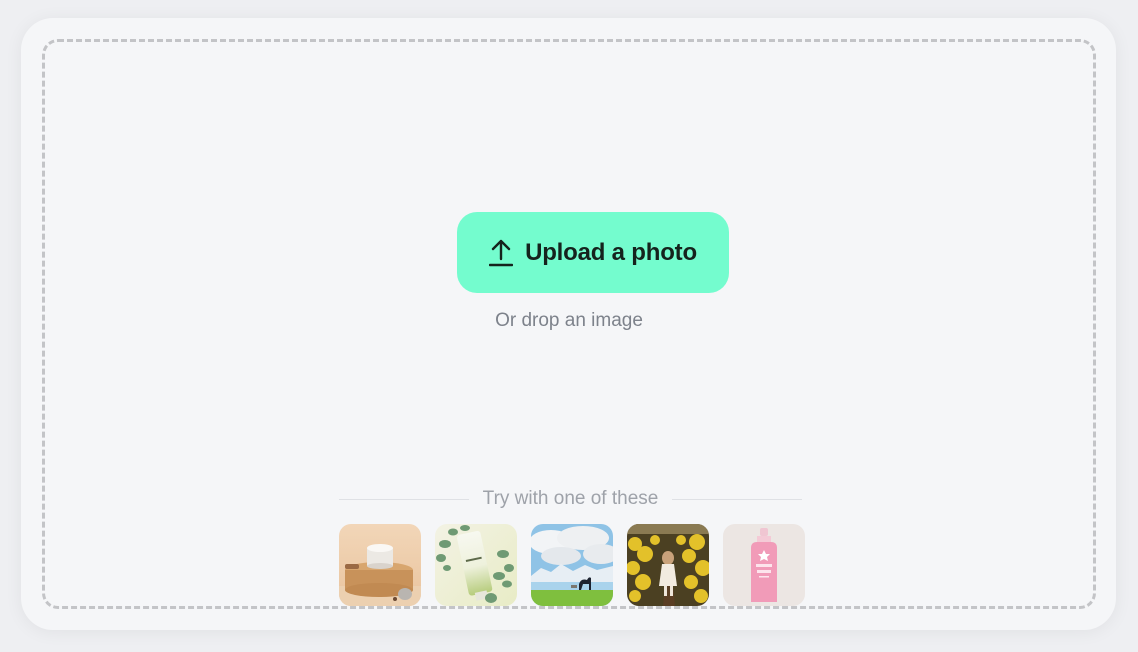 The image size is (1138, 652). I want to click on sample-image-pink-bottle, so click(764, 565).